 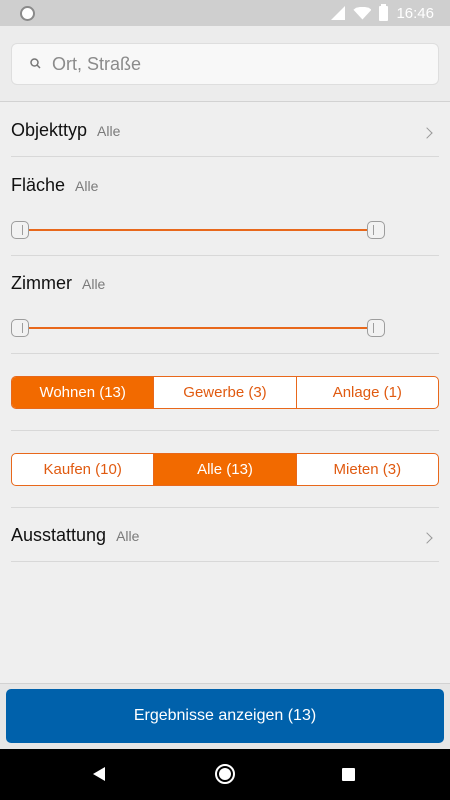 What do you see at coordinates (225, 538) in the screenshot?
I see `ausstattung-row: Ausstattung Alle` at bounding box center [225, 538].